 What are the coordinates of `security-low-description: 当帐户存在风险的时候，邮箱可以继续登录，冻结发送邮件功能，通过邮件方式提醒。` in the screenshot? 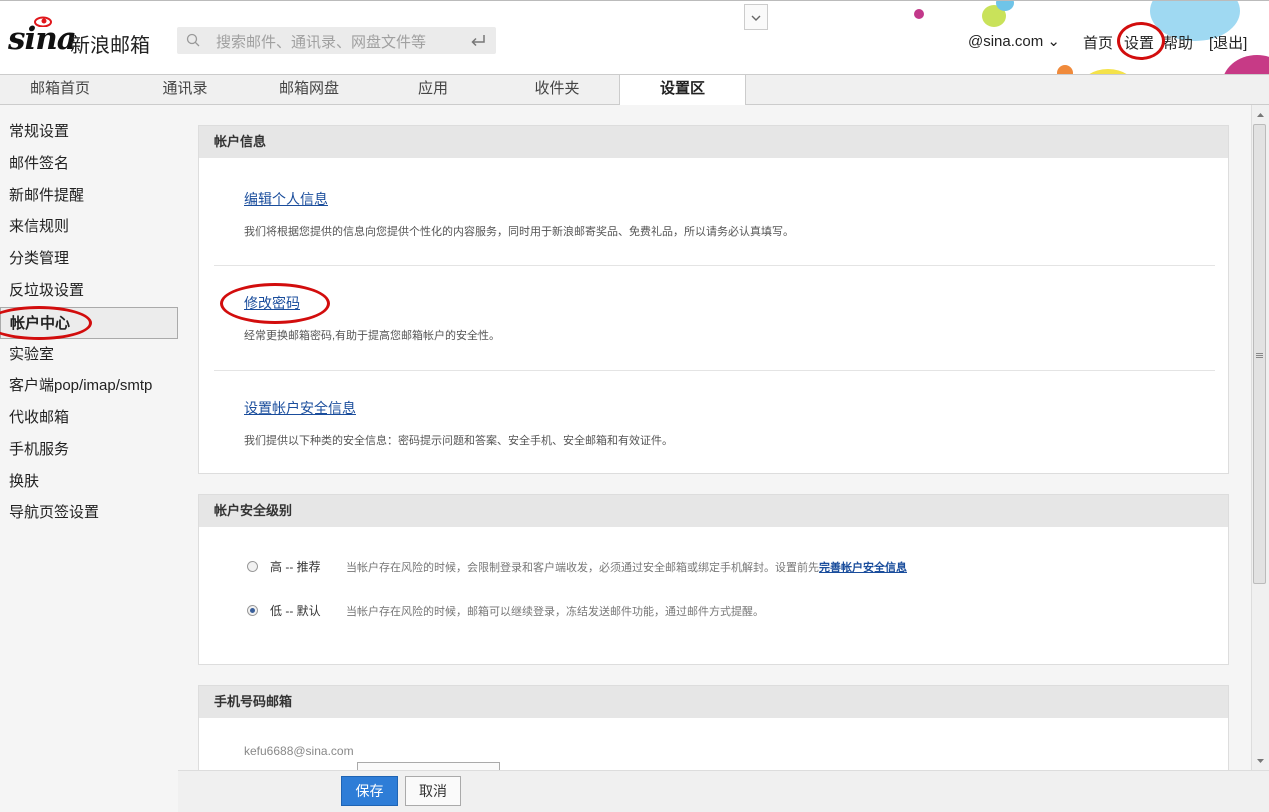 It's located at (555, 612).